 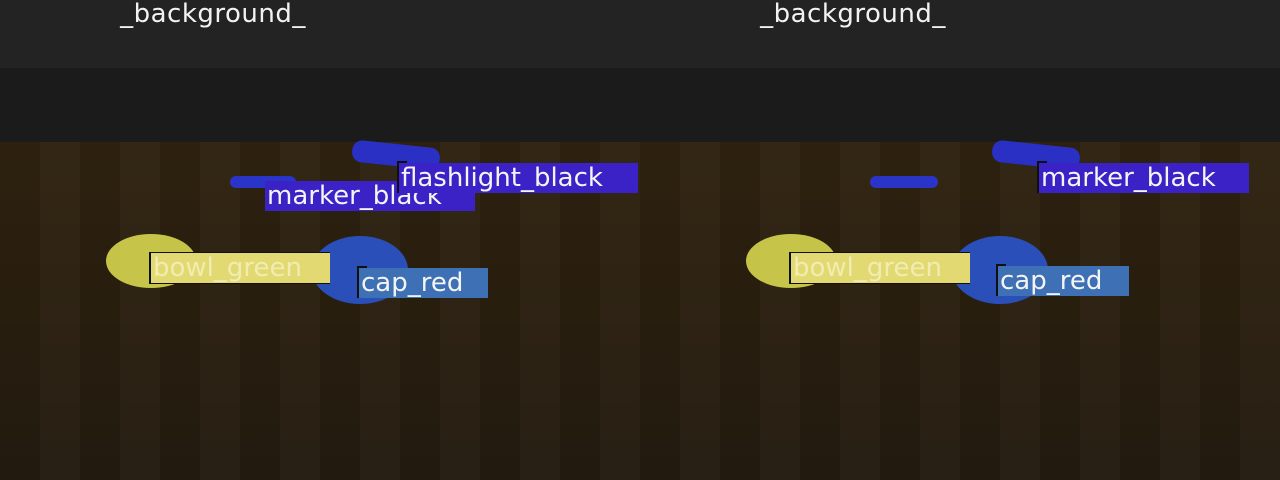 I want to click on marker-label: marker_black, so click(x=1144, y=178).